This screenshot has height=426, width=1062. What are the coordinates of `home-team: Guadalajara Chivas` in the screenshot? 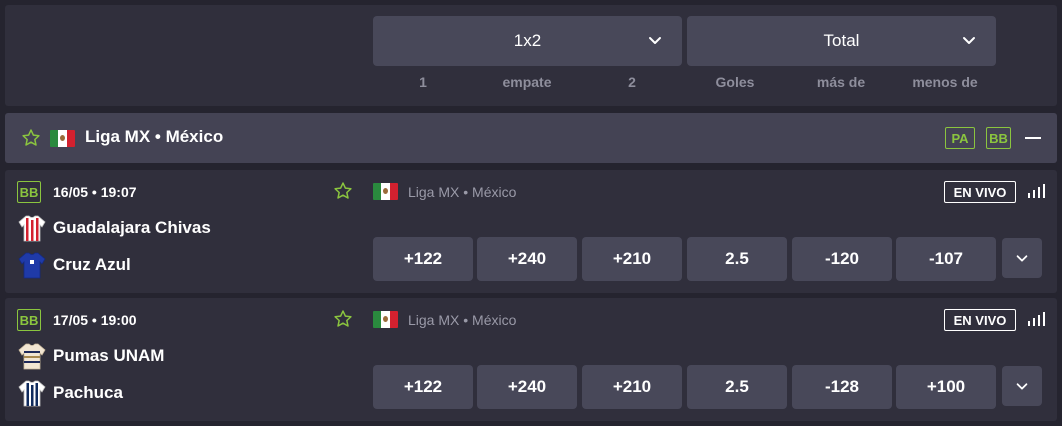 It's located at (114, 228).